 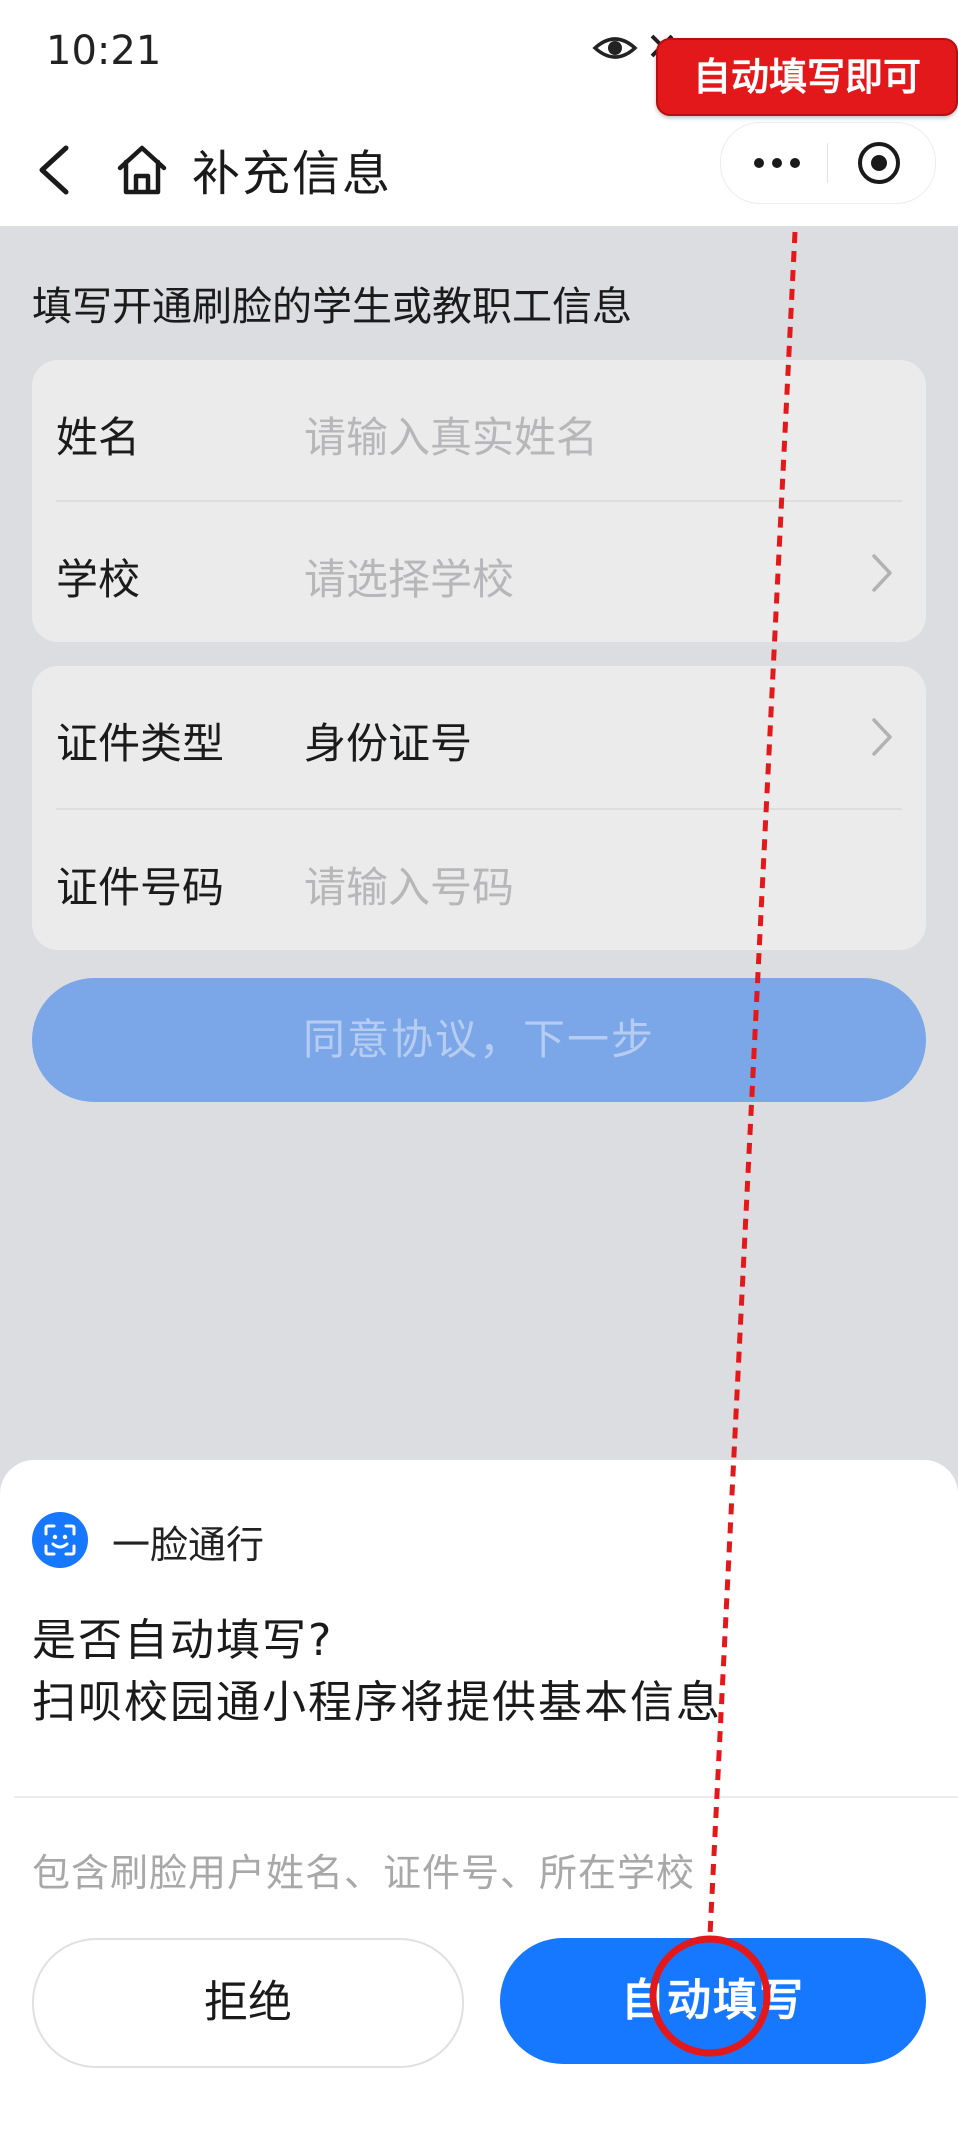 I want to click on mini-program-capsule, so click(x=828, y=163).